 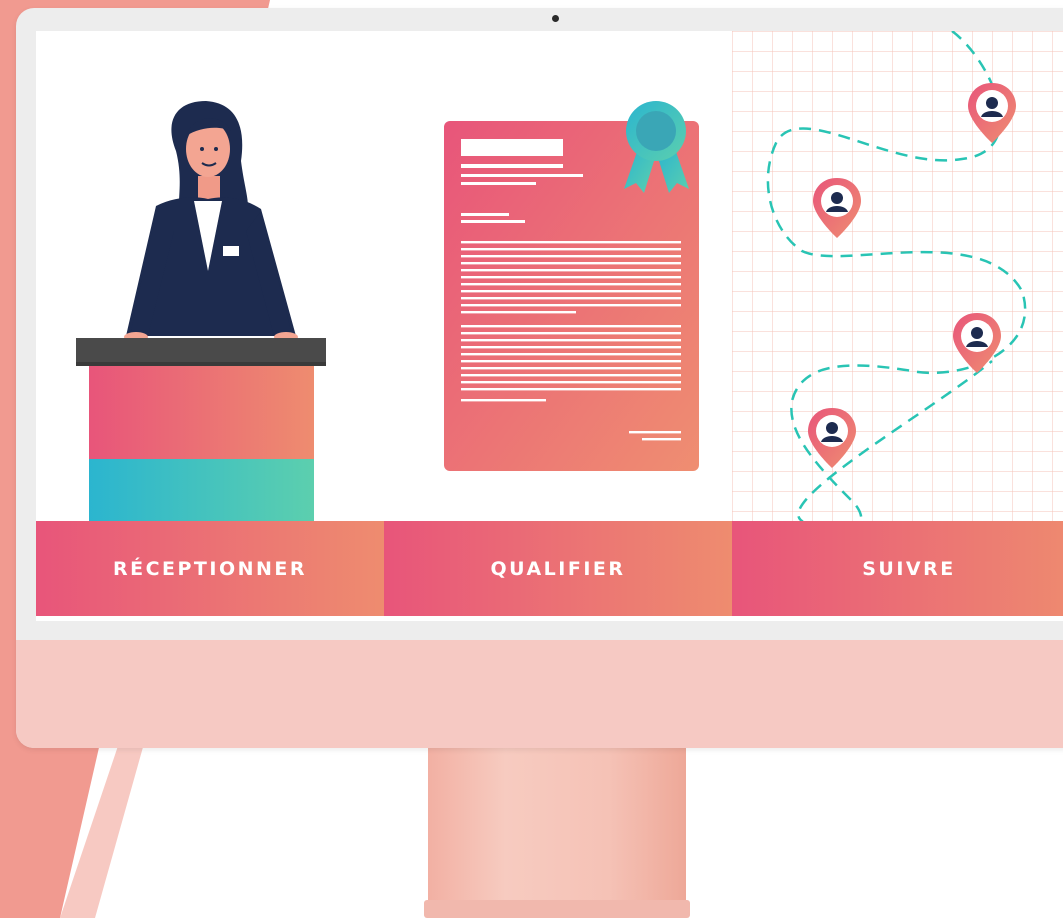 I want to click on step-label: QUALIFIER, so click(x=558, y=568).